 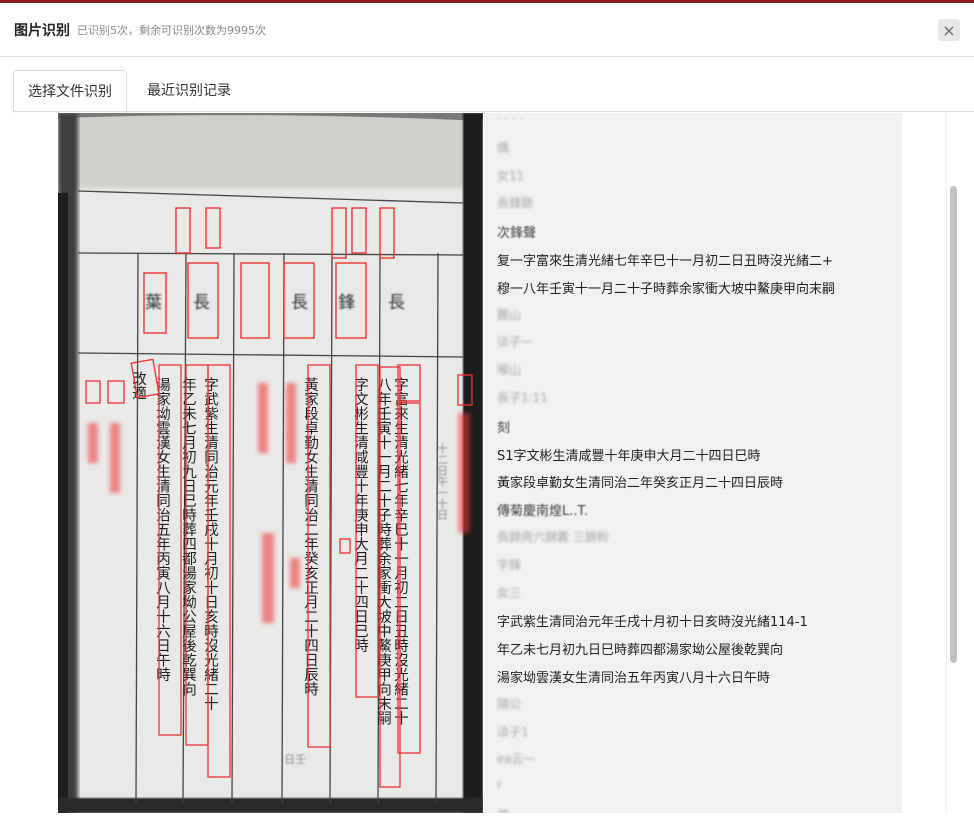 What do you see at coordinates (504, 428) in the screenshot?
I see `ocr-result-line: 刻` at bounding box center [504, 428].